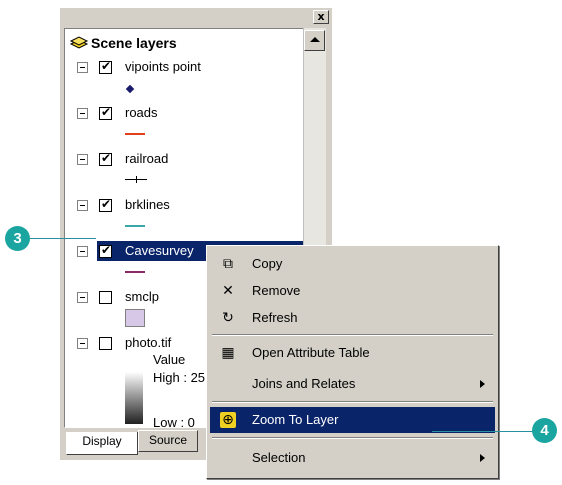 Image resolution: width=562 pixels, height=485 pixels. Describe the element at coordinates (228, 264) in the screenshot. I see `copy-icon: ⧉` at that location.